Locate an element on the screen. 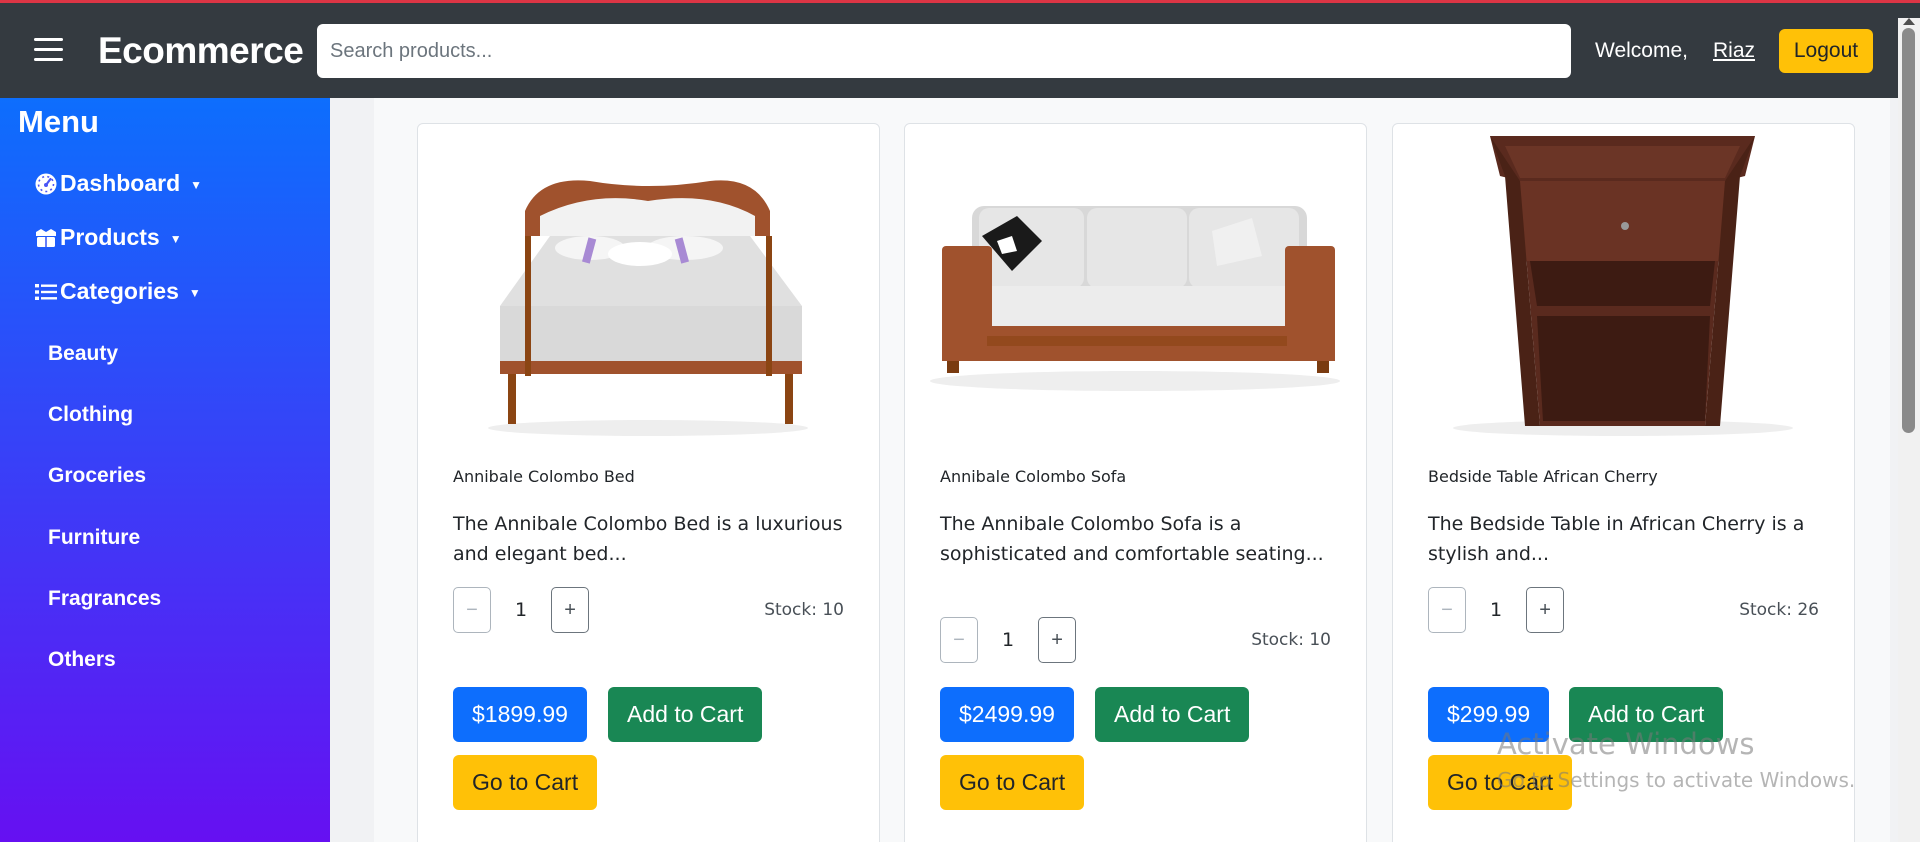 Image resolution: width=1920 pixels, height=842 pixels. price-button: $2499.99 is located at coordinates (1007, 714).